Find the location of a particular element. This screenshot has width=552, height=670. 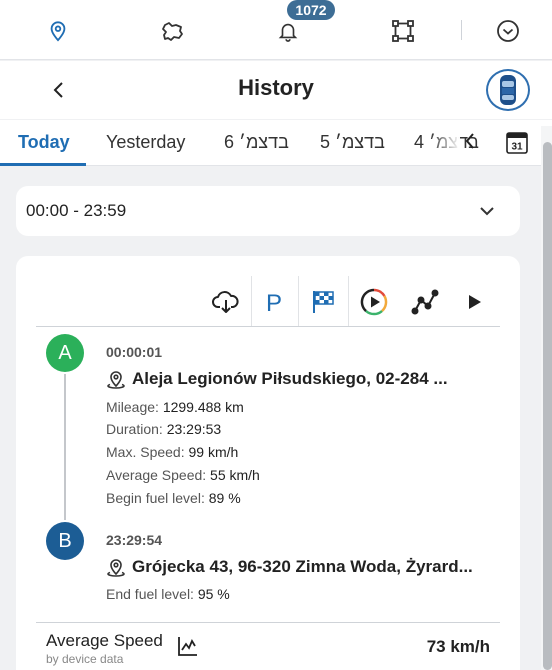

vehicle-avatar is located at coordinates (508, 90).